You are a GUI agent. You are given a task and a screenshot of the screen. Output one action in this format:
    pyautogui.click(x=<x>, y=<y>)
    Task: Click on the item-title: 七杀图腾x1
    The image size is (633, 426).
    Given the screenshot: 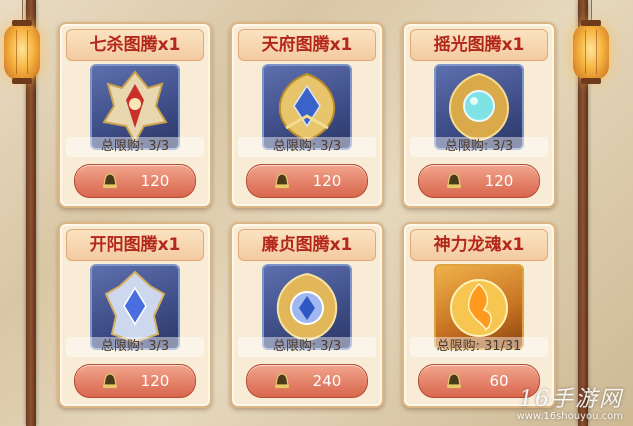 What is the action you would take?
    pyautogui.click(x=135, y=45)
    